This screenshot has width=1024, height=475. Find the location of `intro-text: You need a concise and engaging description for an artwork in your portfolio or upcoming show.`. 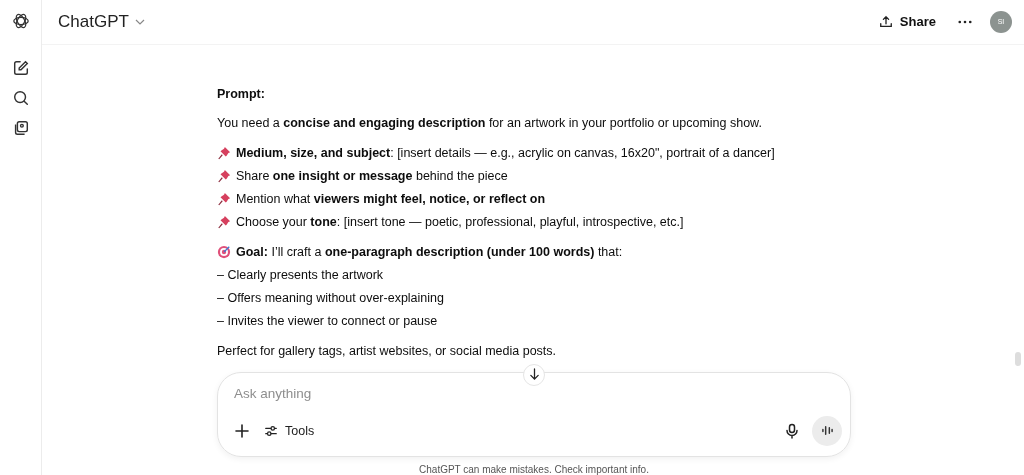

intro-text: You need a concise and engaging description for an artwork in your portfolio or upcoming show. is located at coordinates (490, 123).